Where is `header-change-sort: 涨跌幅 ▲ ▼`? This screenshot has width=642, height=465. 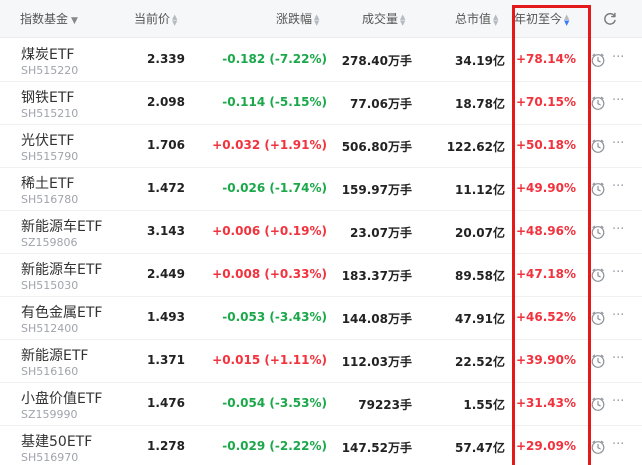 header-change-sort: 涨跌幅 ▲ ▼ is located at coordinates (298, 19).